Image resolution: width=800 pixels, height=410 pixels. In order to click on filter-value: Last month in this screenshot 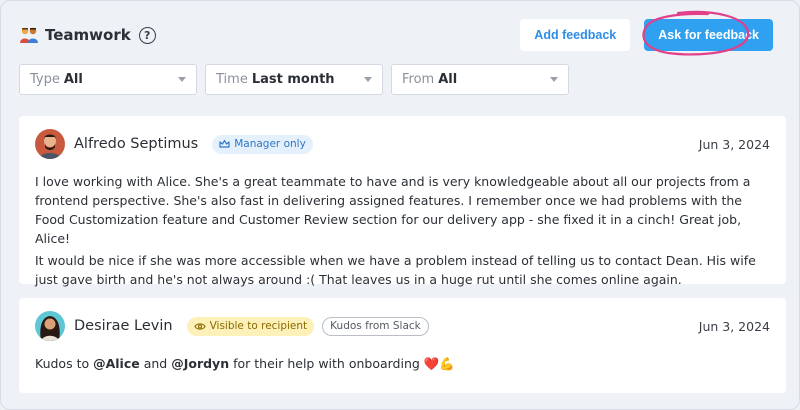, I will do `click(293, 79)`.